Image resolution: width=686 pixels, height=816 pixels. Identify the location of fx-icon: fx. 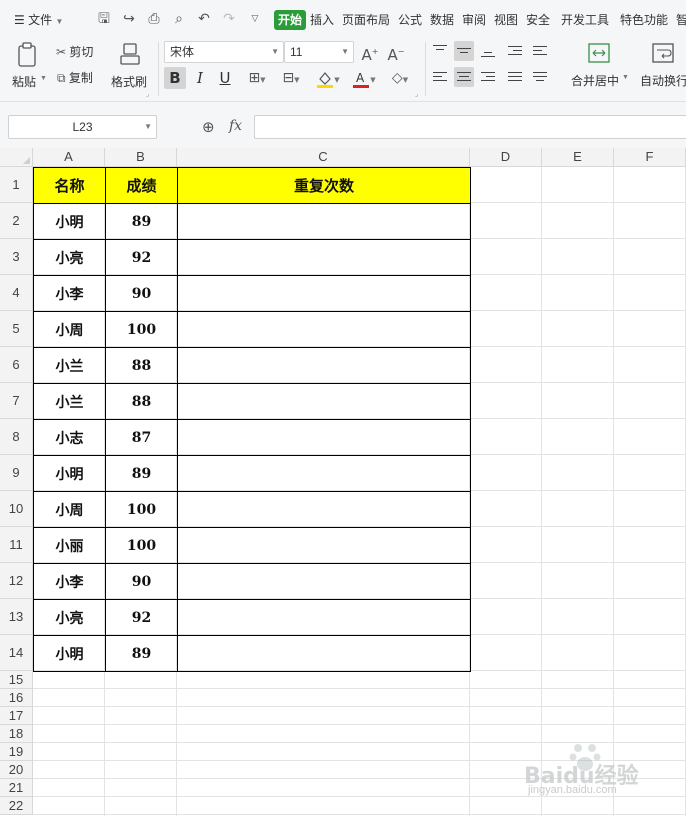
(239, 126).